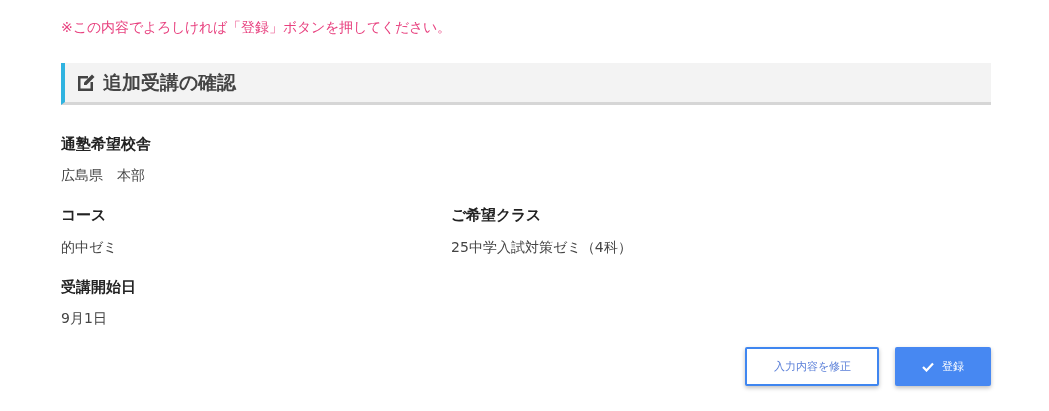 This screenshot has width=1049, height=411. Describe the element at coordinates (169, 82) in the screenshot. I see `section-title: 追加受講の確認` at that location.